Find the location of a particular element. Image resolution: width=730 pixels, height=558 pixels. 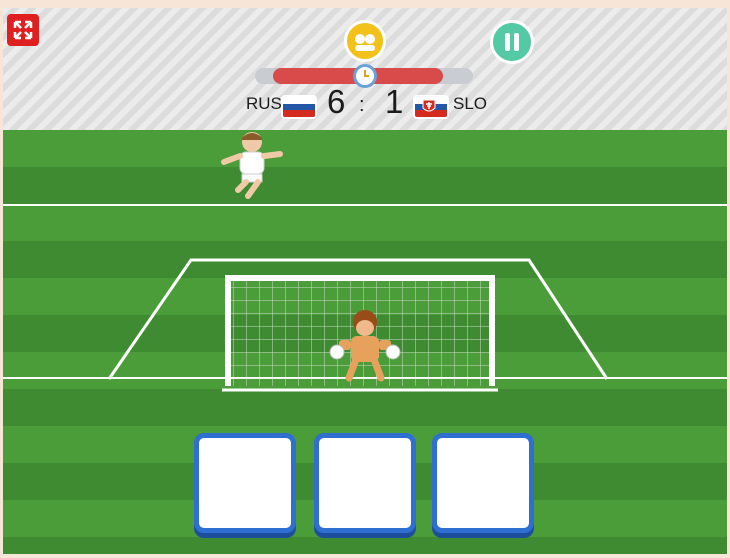

coin-icon is located at coordinates (365, 41).